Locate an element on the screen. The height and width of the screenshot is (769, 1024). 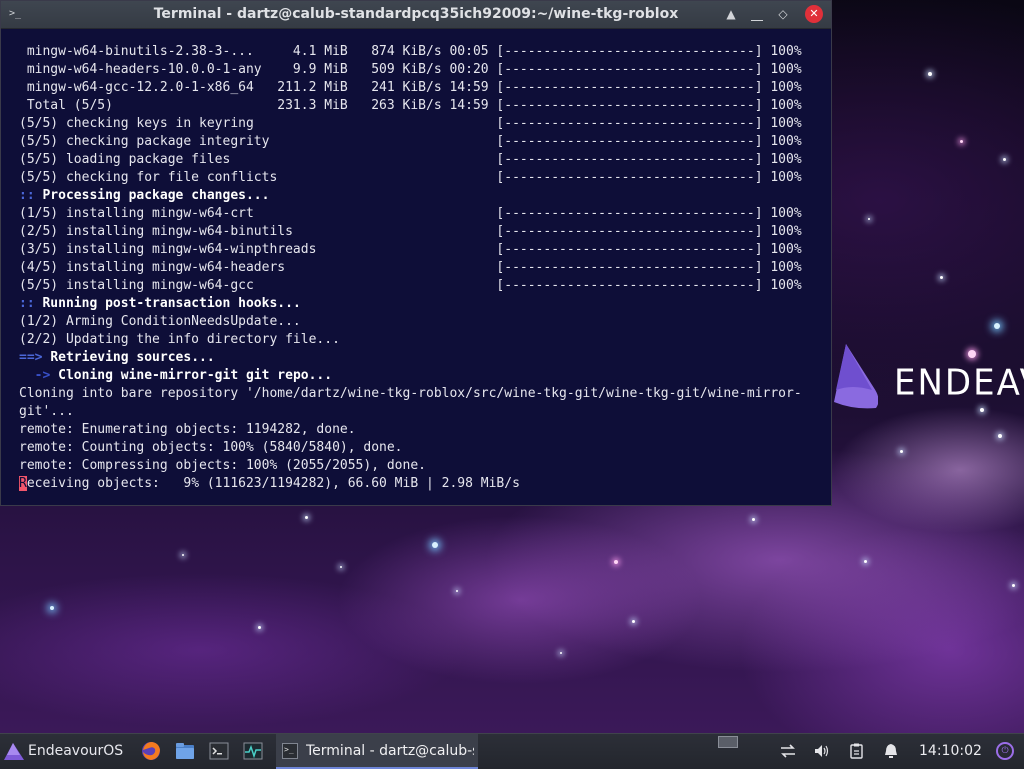
clock: 14:10:02 is located at coordinates (950, 751).